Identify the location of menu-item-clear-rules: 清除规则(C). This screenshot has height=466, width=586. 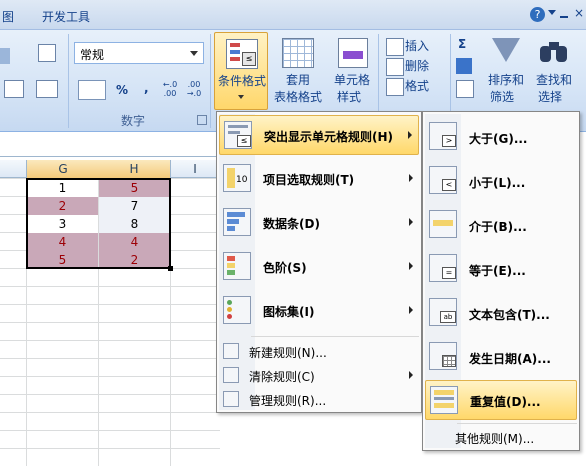
(319, 375).